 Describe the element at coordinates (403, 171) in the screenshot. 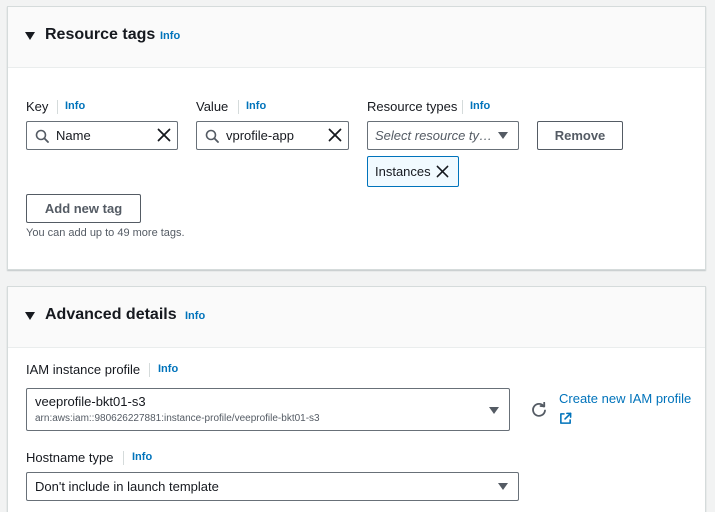

I see `token-label: Instances` at that location.